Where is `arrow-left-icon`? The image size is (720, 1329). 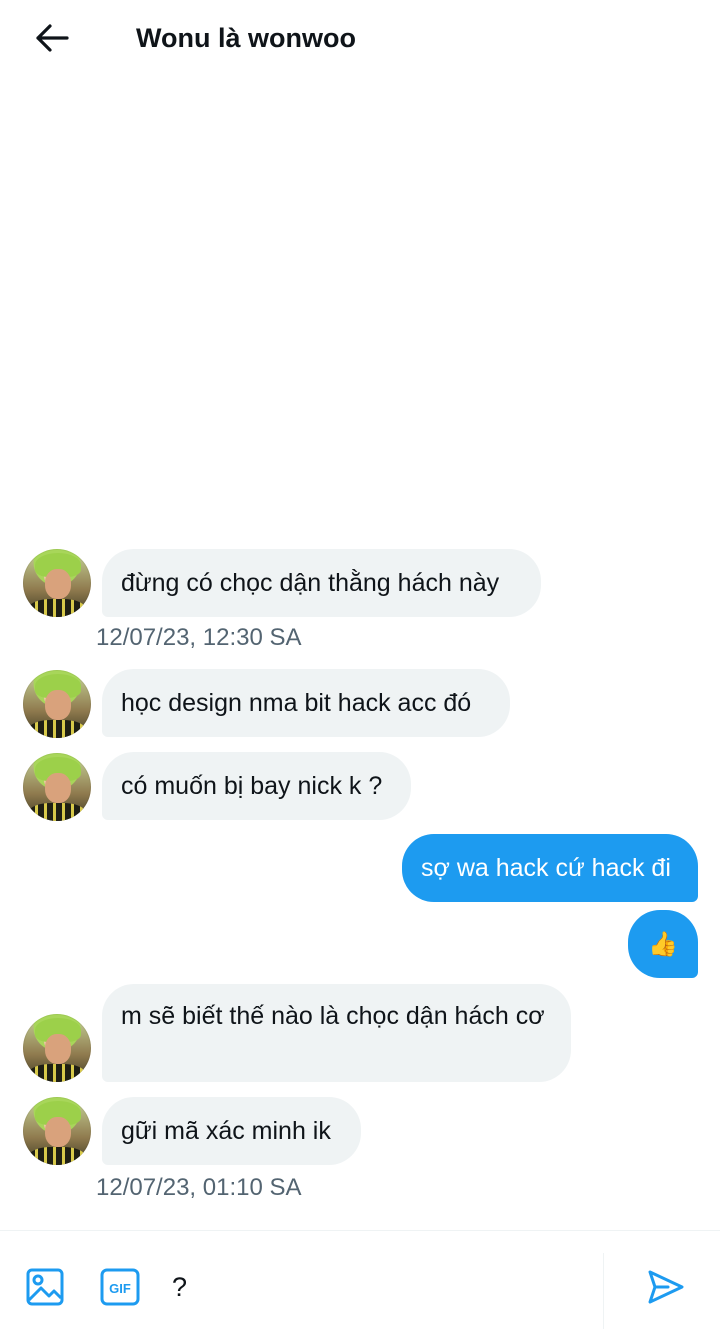
arrow-left-icon is located at coordinates (52, 38).